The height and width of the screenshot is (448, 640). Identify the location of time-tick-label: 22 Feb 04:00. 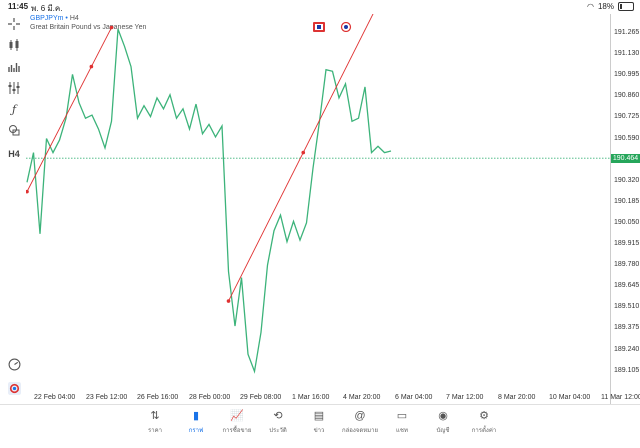
(55, 397).